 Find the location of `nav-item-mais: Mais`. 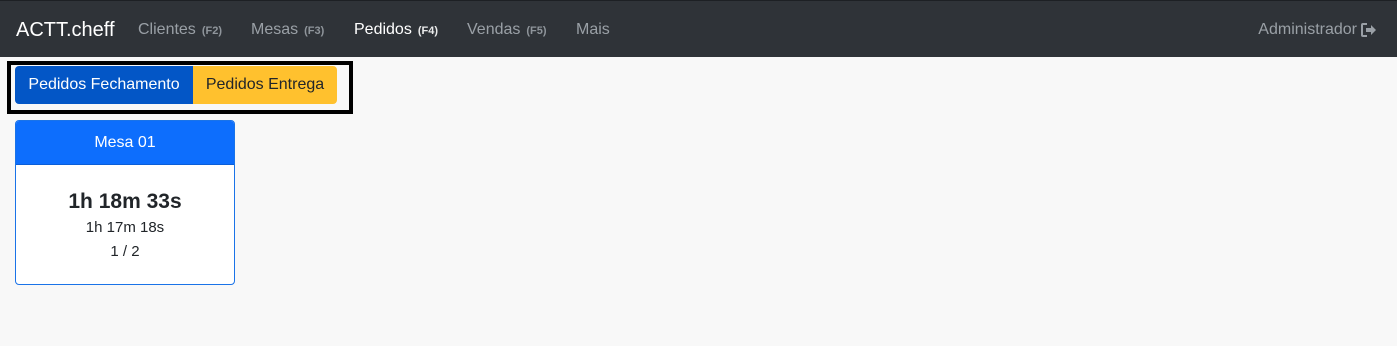

nav-item-mais: Mais is located at coordinates (593, 30).